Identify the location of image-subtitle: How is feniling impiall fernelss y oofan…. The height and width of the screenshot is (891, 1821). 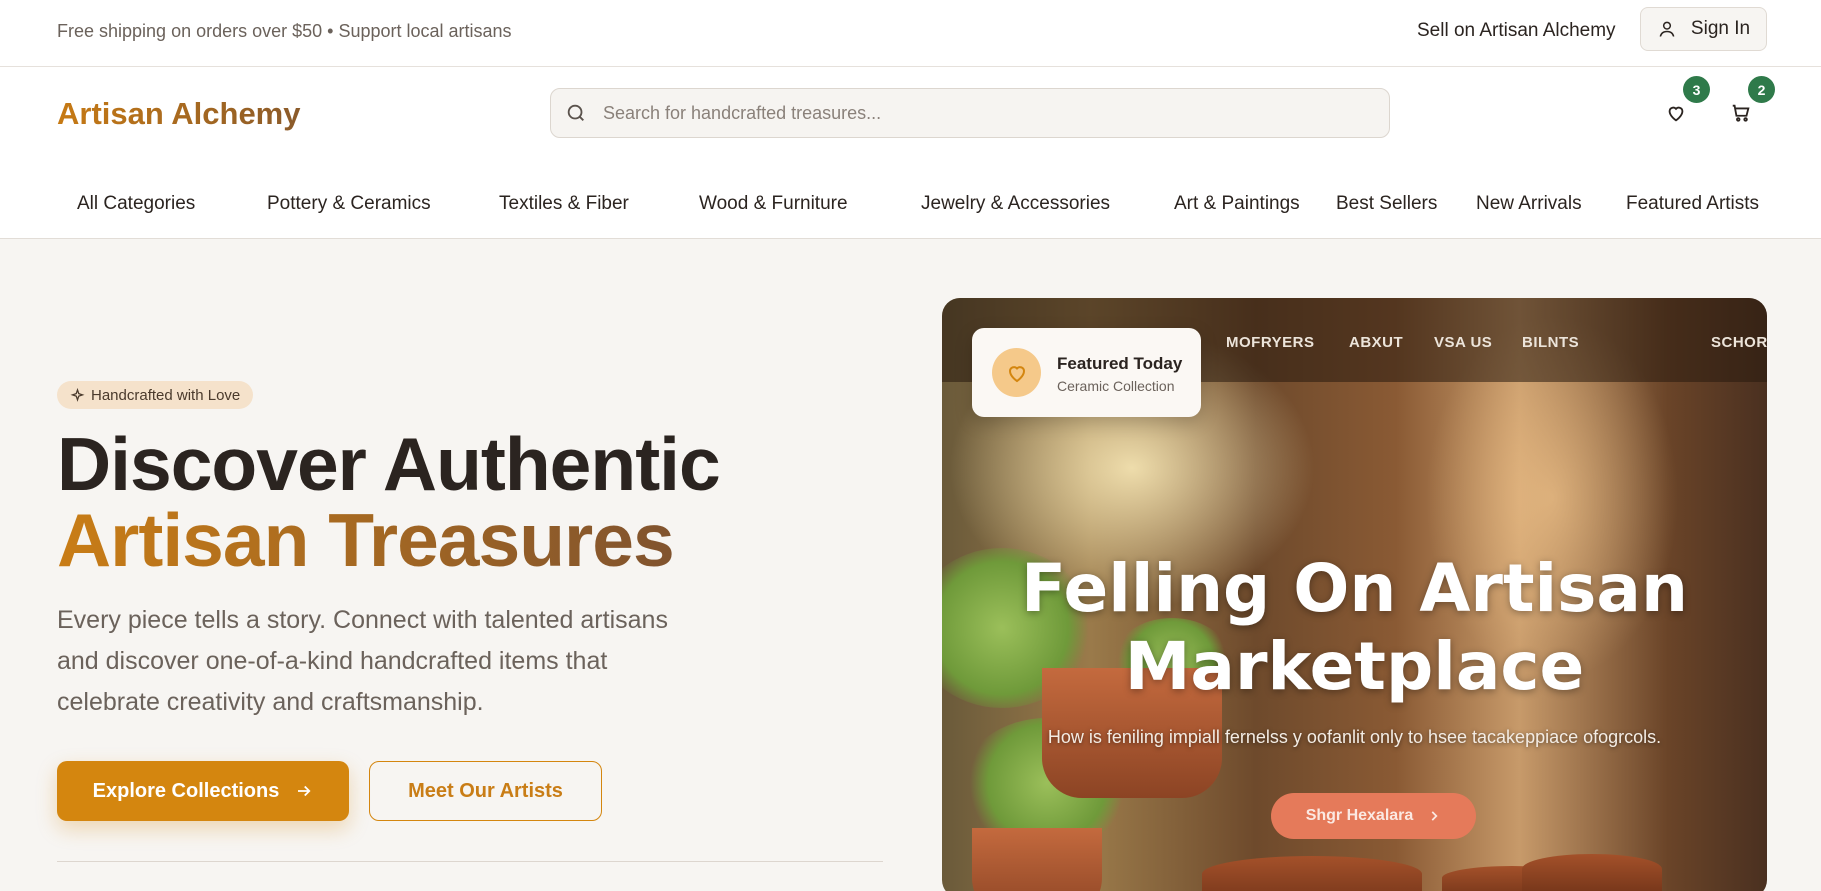
(1354, 737).